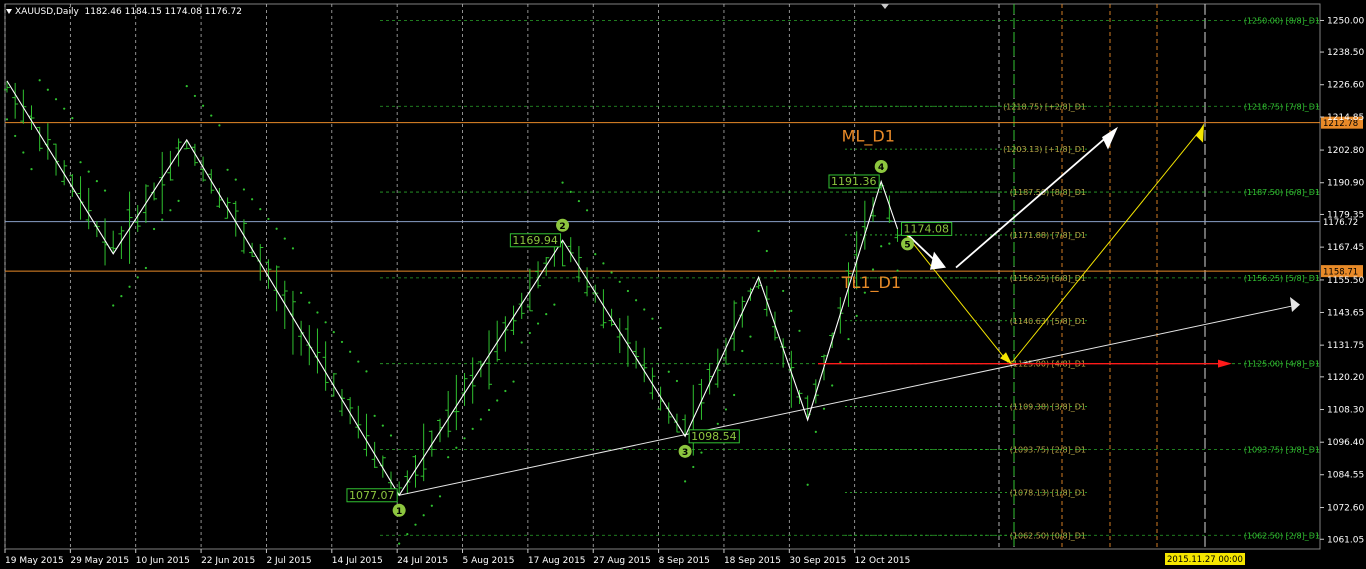 Image resolution: width=1366 pixels, height=569 pixels. What do you see at coordinates (489, 561) in the screenshot?
I see `x-axis-label: 5 Aug 2015` at bounding box center [489, 561].